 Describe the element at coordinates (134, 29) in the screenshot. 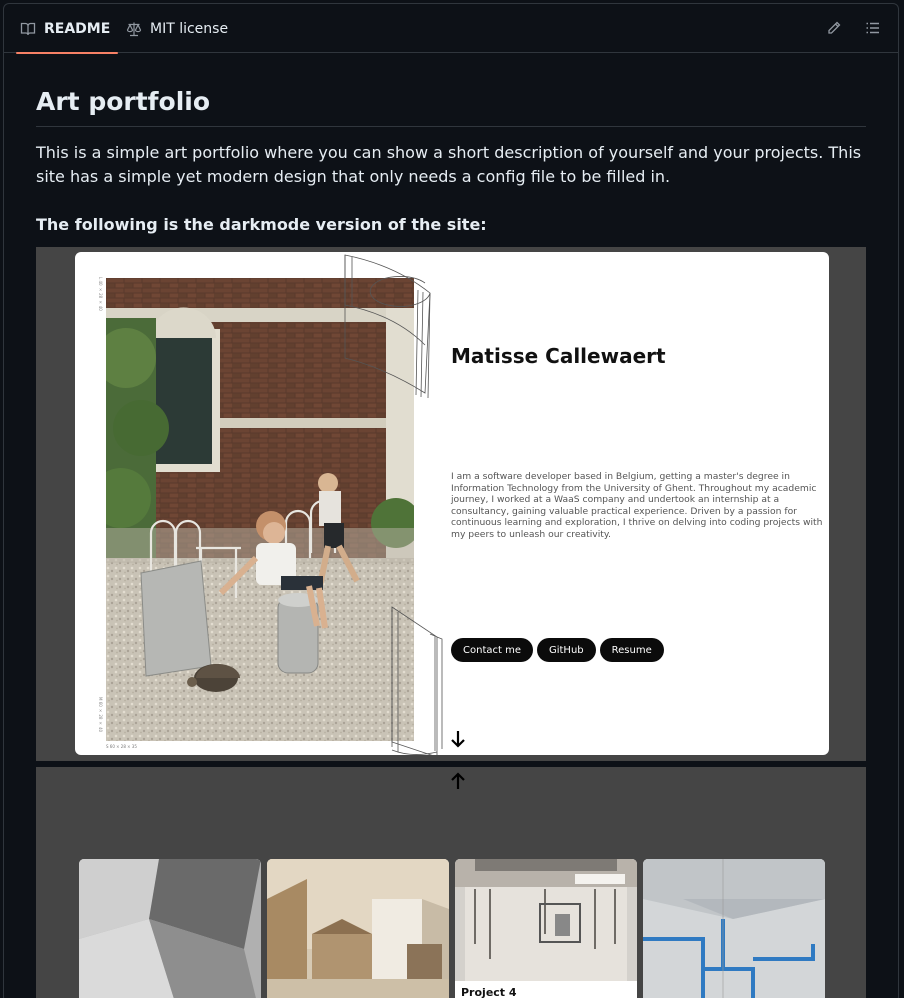

I see `scale-icon` at that location.